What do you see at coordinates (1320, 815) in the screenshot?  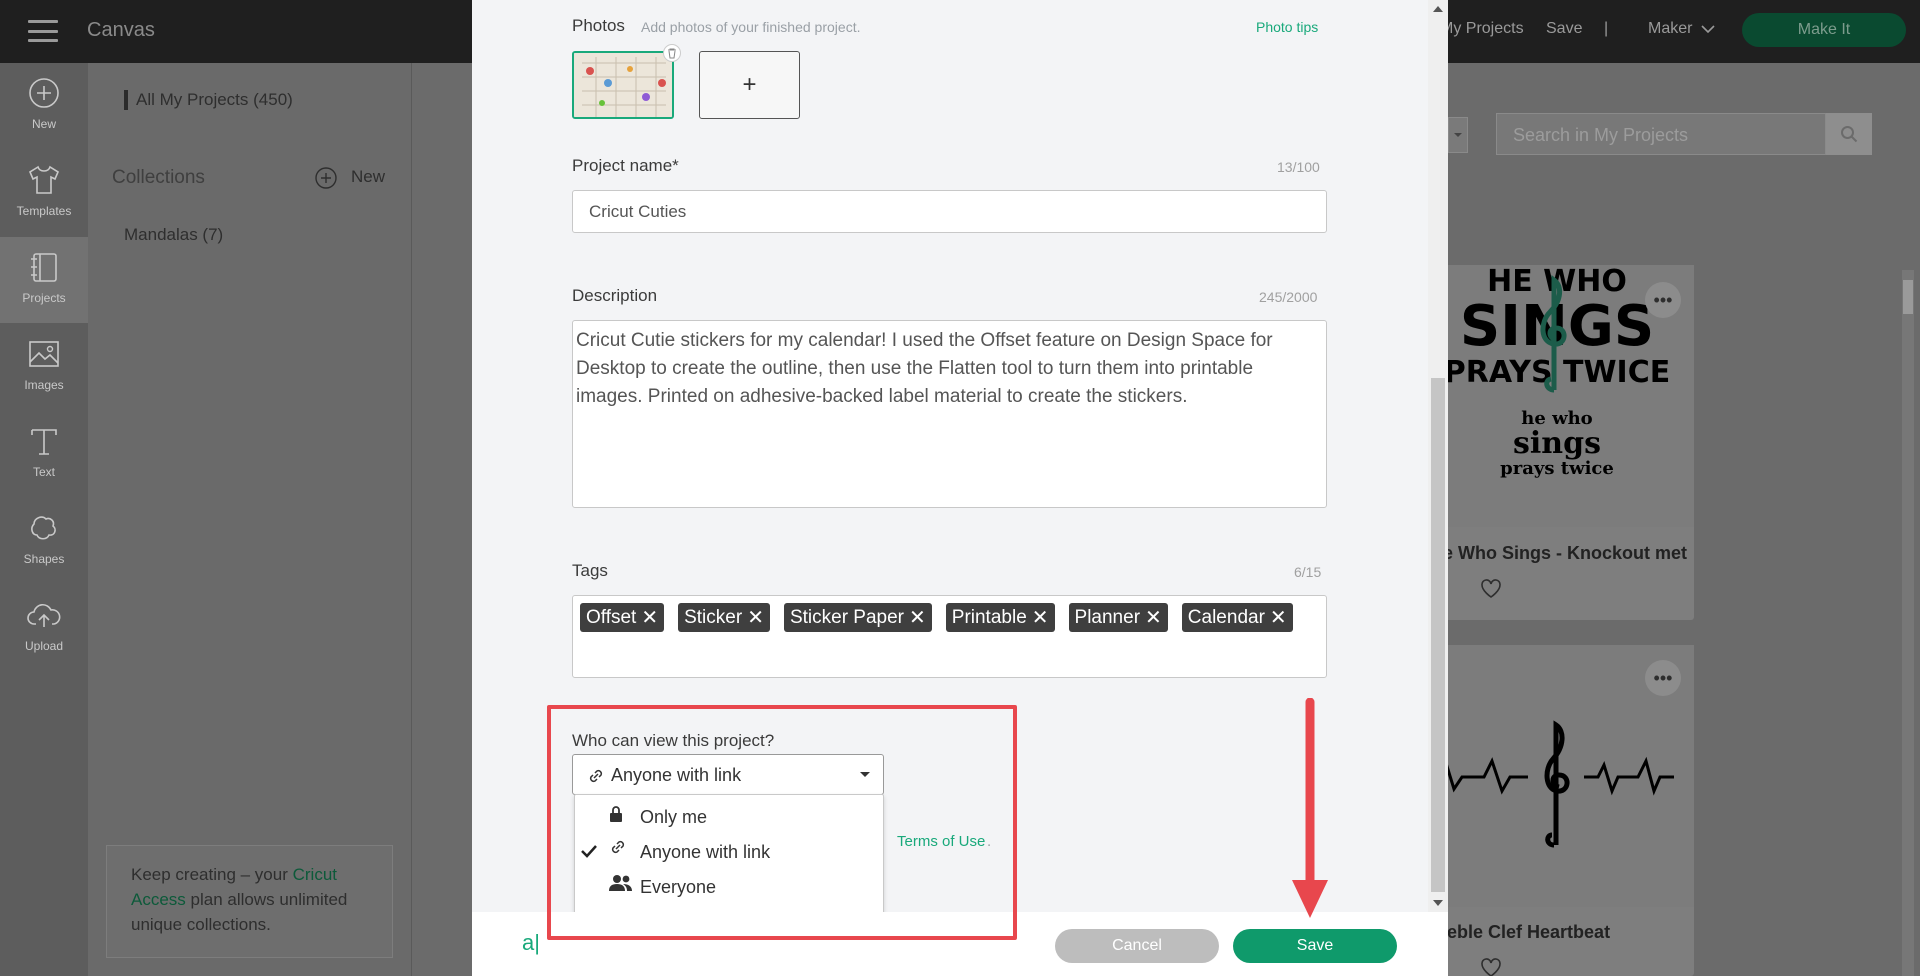 I see `red-arrow-icon` at bounding box center [1320, 815].